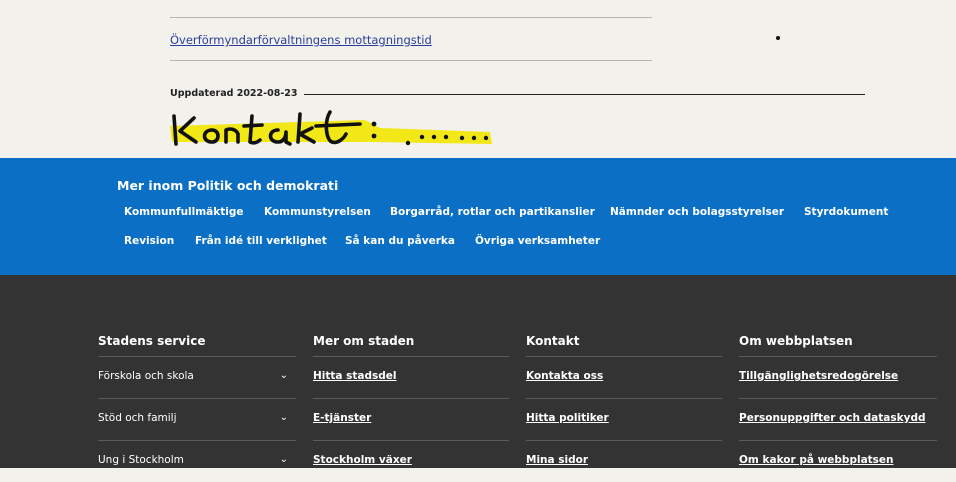  Describe the element at coordinates (846, 212) in the screenshot. I see `link-styrdokument: Styrdokument` at that location.